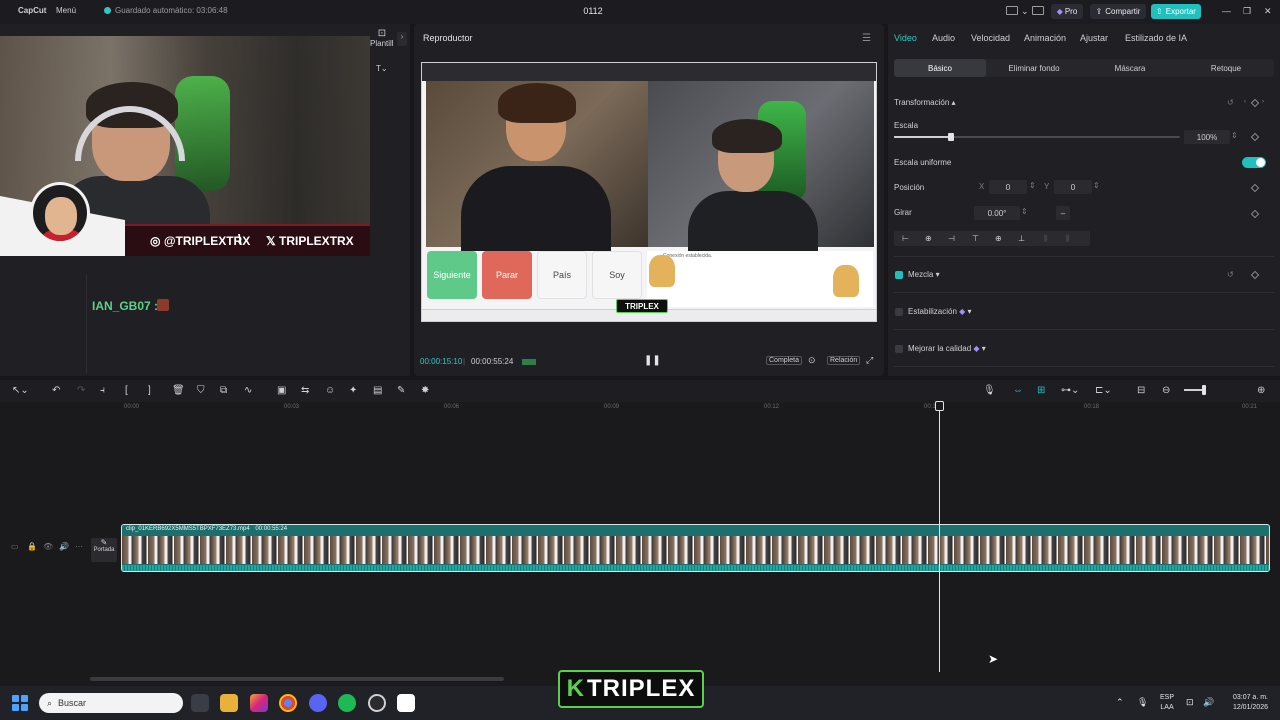 Image resolution: width=1280 pixels, height=720 pixels. What do you see at coordinates (951, 137) in the screenshot?
I see `scale-slider-thumb` at bounding box center [951, 137].